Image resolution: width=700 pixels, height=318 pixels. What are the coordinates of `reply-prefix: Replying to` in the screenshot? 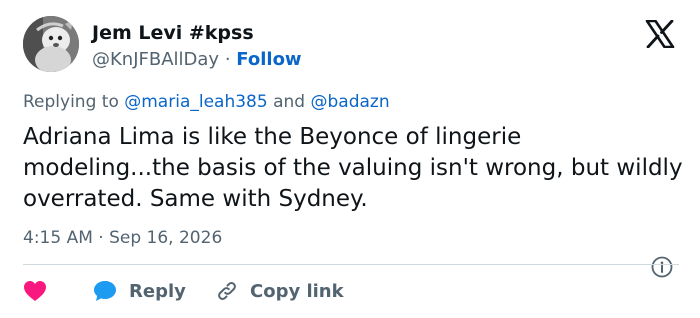 It's located at (71, 102).